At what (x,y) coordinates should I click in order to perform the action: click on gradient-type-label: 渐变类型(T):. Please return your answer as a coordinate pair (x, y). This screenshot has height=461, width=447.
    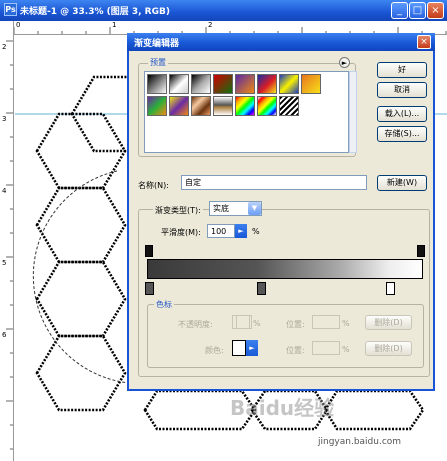
    Looking at the image, I should click on (178, 210).